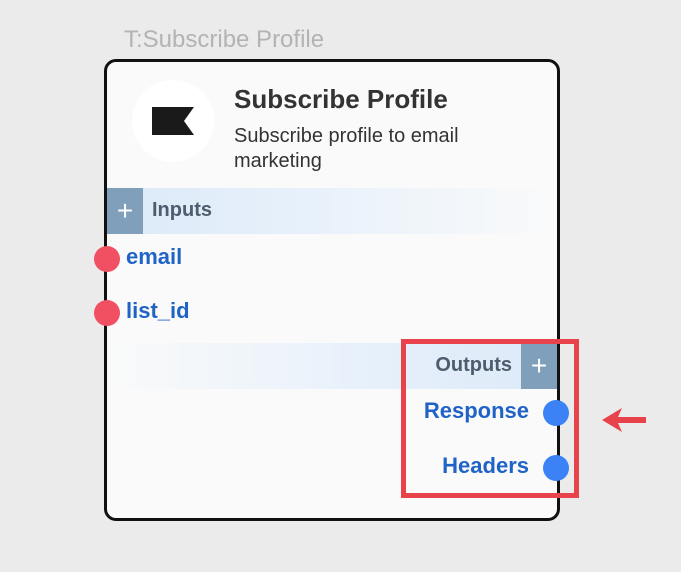  Describe the element at coordinates (182, 210) in the screenshot. I see `inputs-label: Inputs` at that location.